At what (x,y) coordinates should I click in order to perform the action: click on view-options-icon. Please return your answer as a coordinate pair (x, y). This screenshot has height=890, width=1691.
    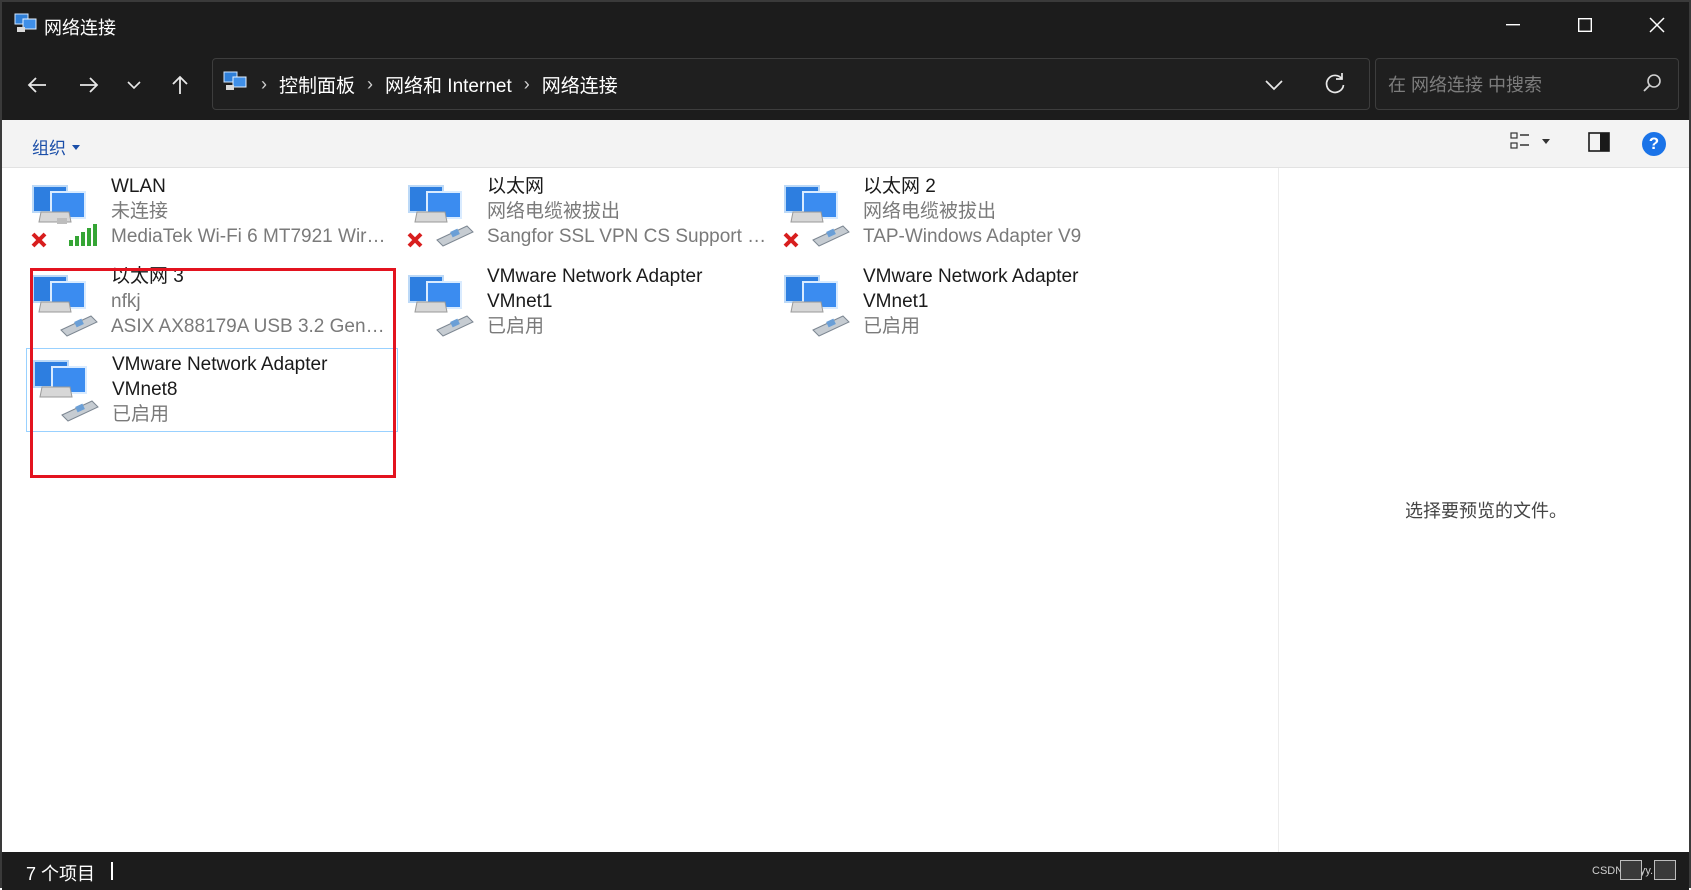
    Looking at the image, I should click on (1519, 140).